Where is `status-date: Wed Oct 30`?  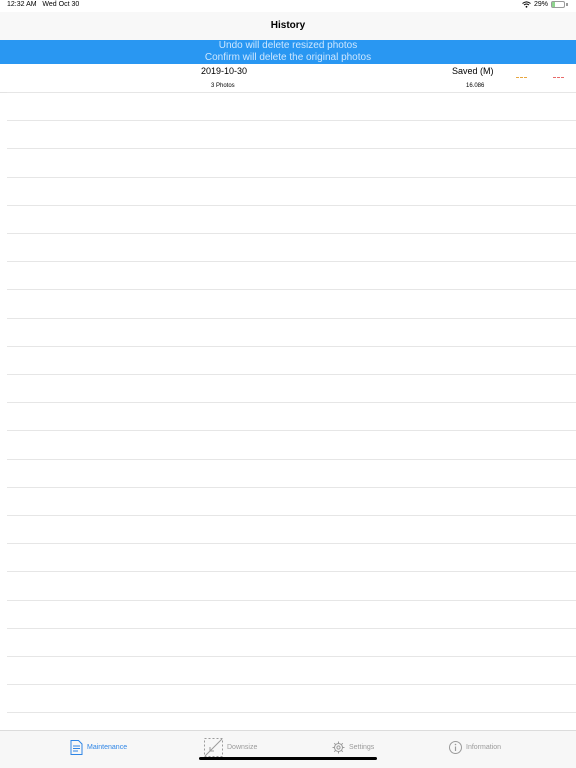
status-date: Wed Oct 30 is located at coordinates (61, 4).